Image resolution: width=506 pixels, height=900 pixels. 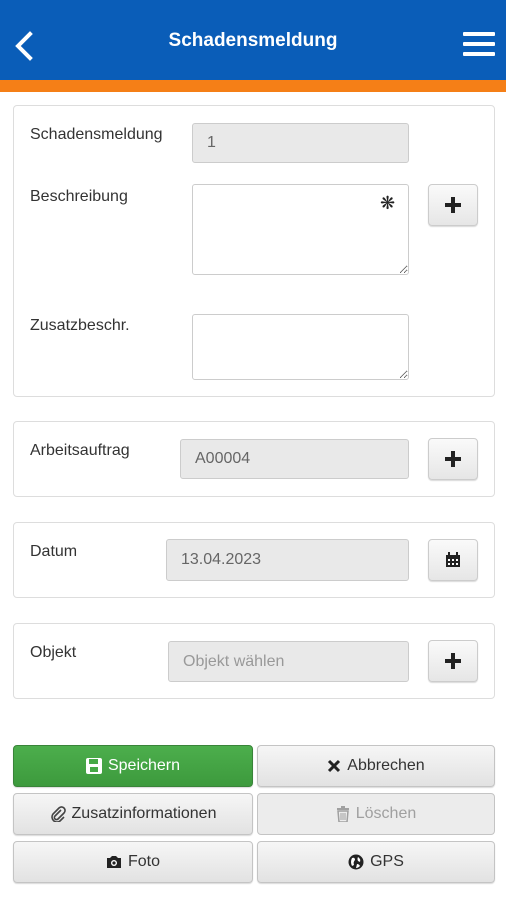 What do you see at coordinates (288, 661) in the screenshot?
I see `objekt-select: Objekt wählen` at bounding box center [288, 661].